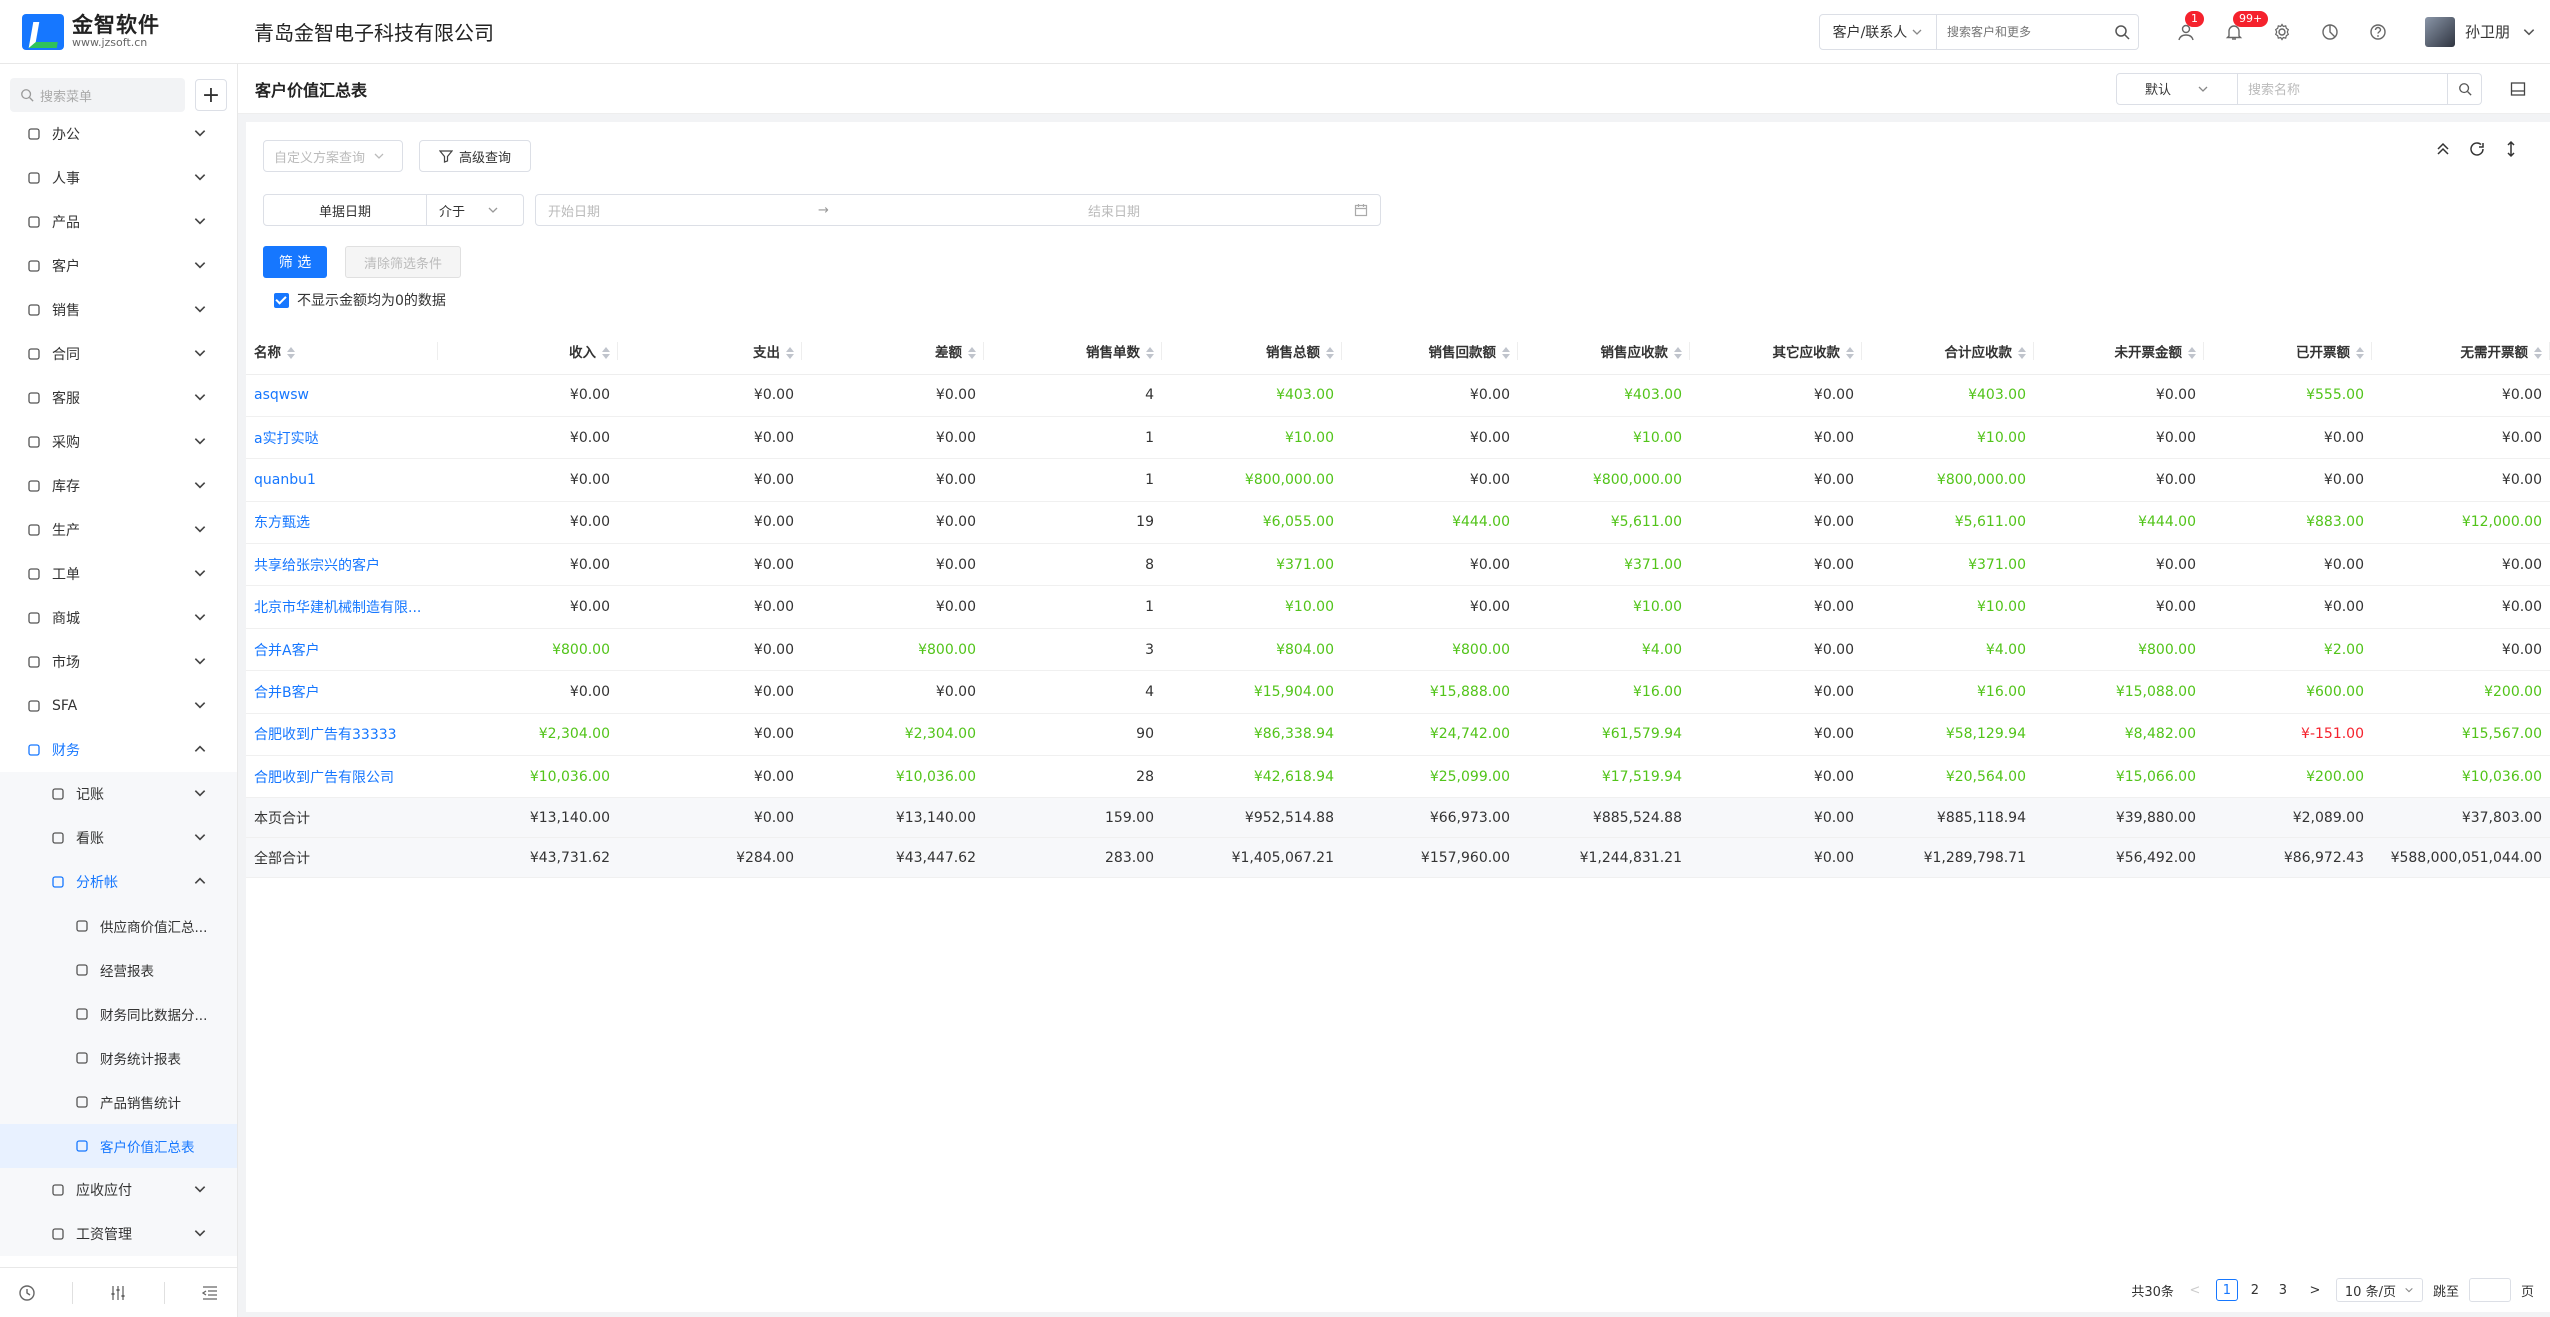 This screenshot has width=2550, height=1317. Describe the element at coordinates (2461, 351) in the screenshot. I see `column-header-12: 无需开票额` at that location.